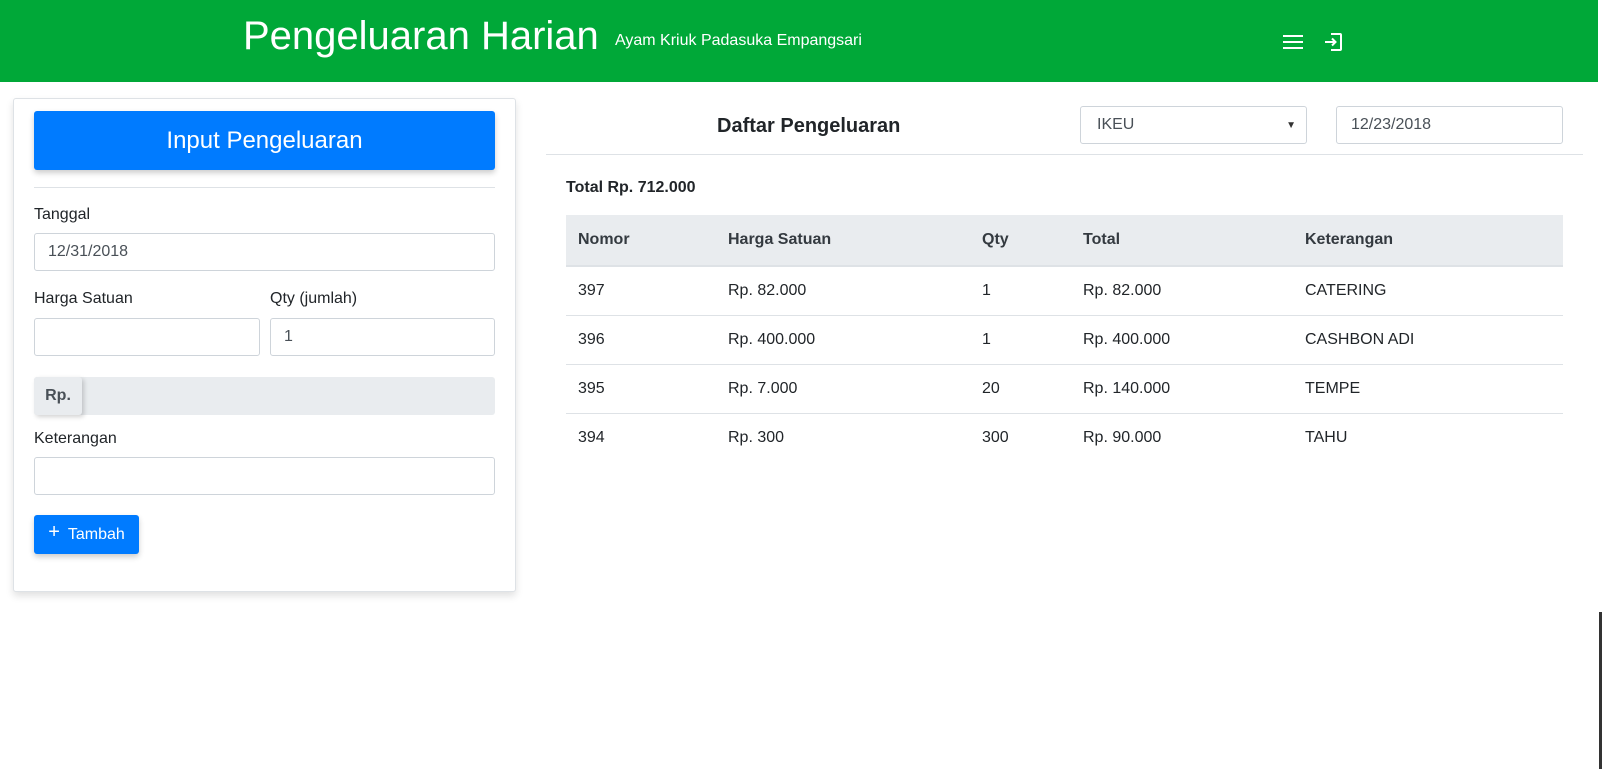 This screenshot has height=769, width=1602. Describe the element at coordinates (1193, 125) in the screenshot. I see `filter-select: IKEU ▼` at that location.